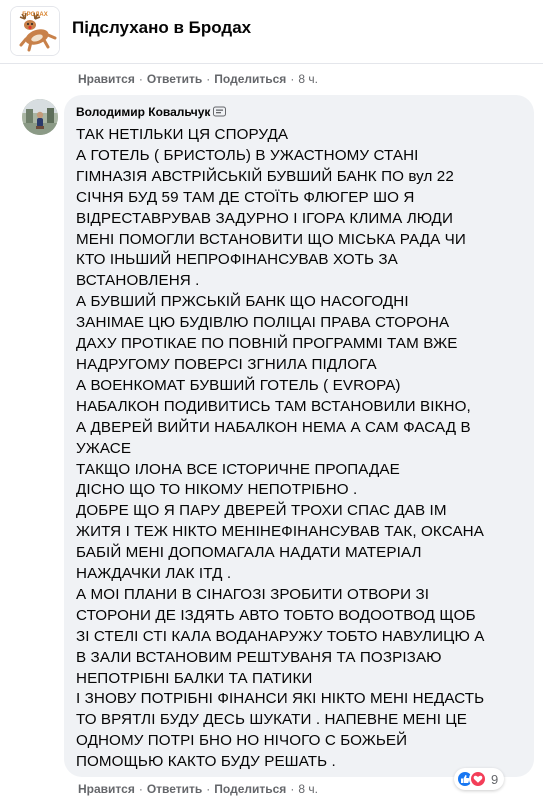 The image size is (543, 800). I want to click on comment-line: А ВОЕНКОМАТ БУВШИЙ ГОТЕЛЬ ( EVROPA), so click(238, 385).